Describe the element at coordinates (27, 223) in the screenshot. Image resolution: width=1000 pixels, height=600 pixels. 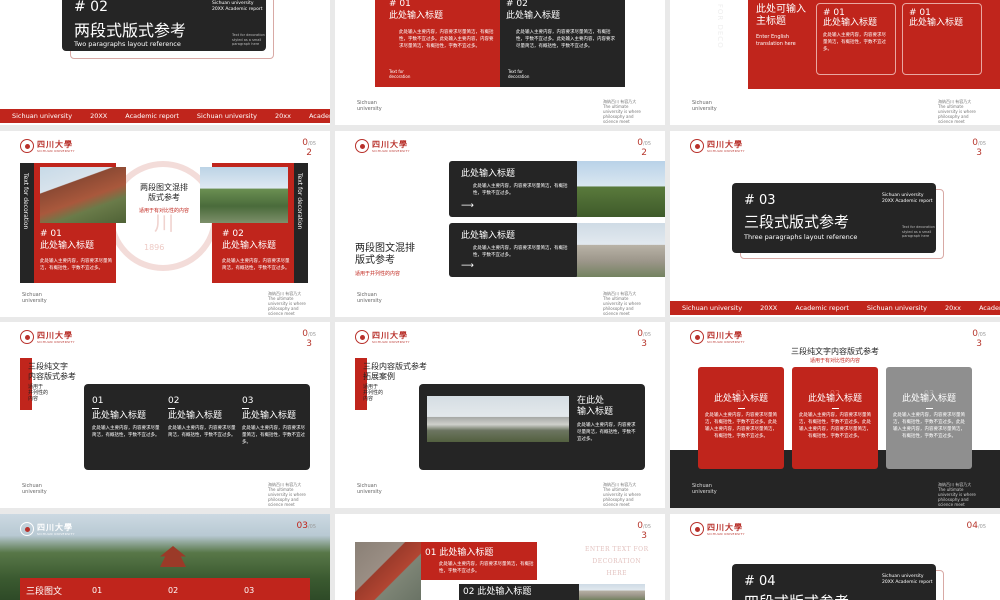
I see `left-dark-bar: Text for decoration` at that location.